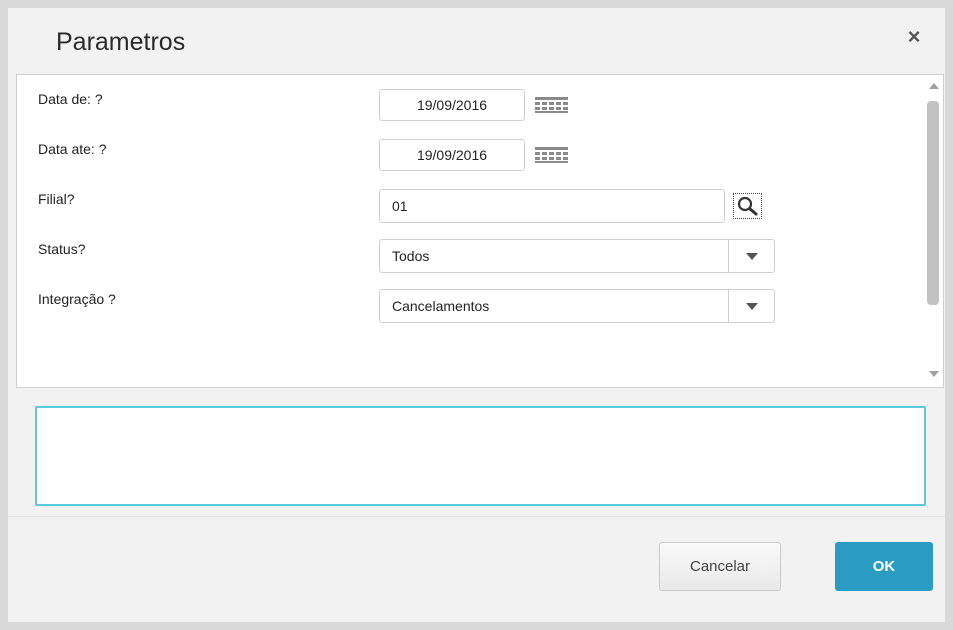  Describe the element at coordinates (552, 206) in the screenshot. I see `branch-input: 01` at that location.